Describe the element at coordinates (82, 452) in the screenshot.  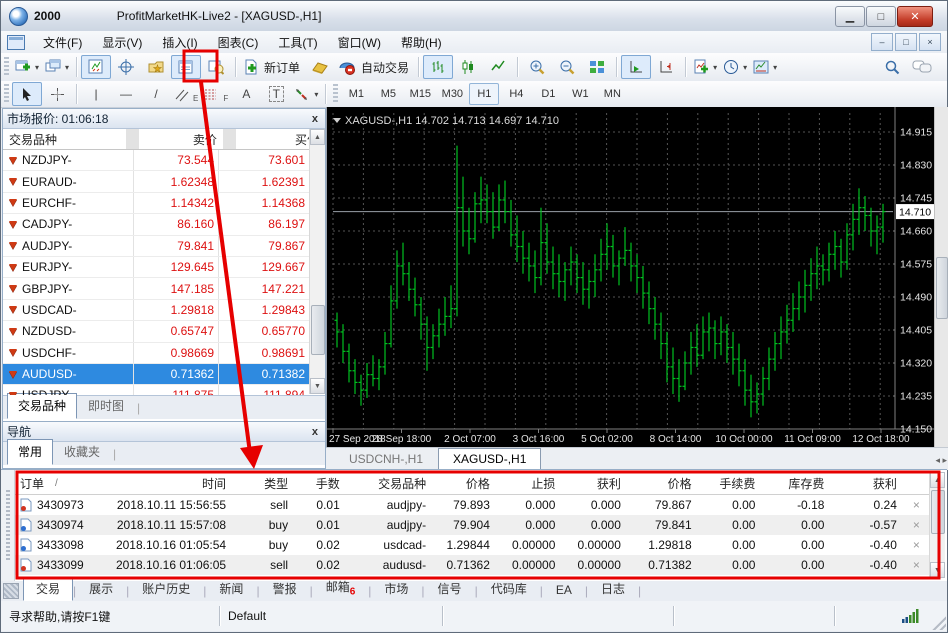
I see `tab-favorites: 收藏夹` at that location.